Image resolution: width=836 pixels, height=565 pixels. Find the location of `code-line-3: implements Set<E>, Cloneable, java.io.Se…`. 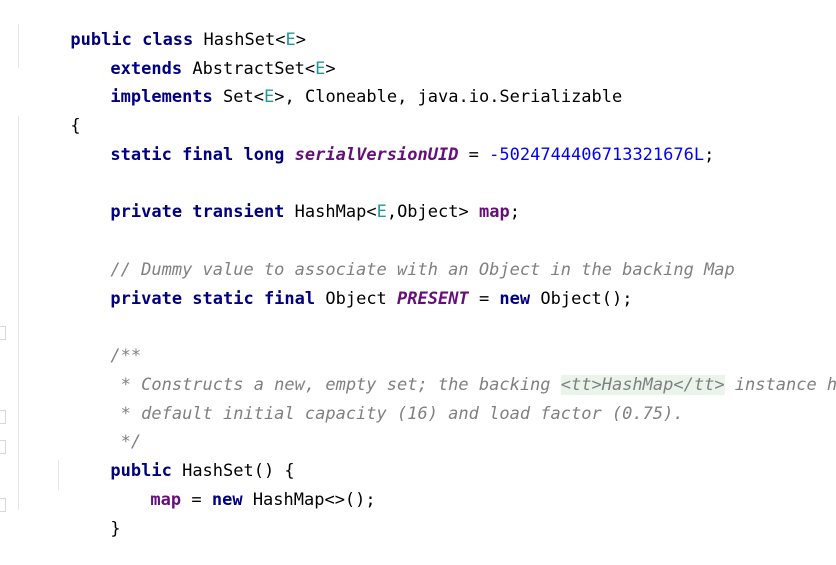

code-line-3: implements Set<E>, Cloneable, java.io.Se… is located at coordinates (335, 84).